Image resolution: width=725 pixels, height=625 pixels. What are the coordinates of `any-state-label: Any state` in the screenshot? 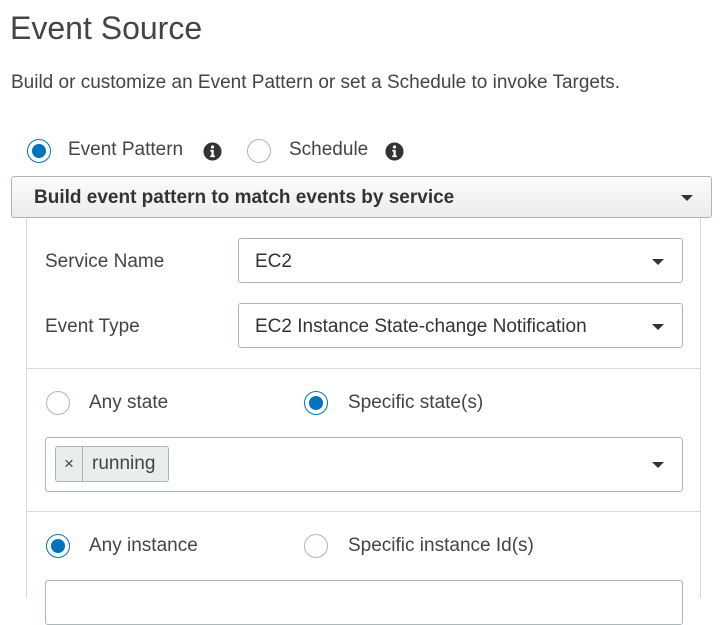 It's located at (128, 403).